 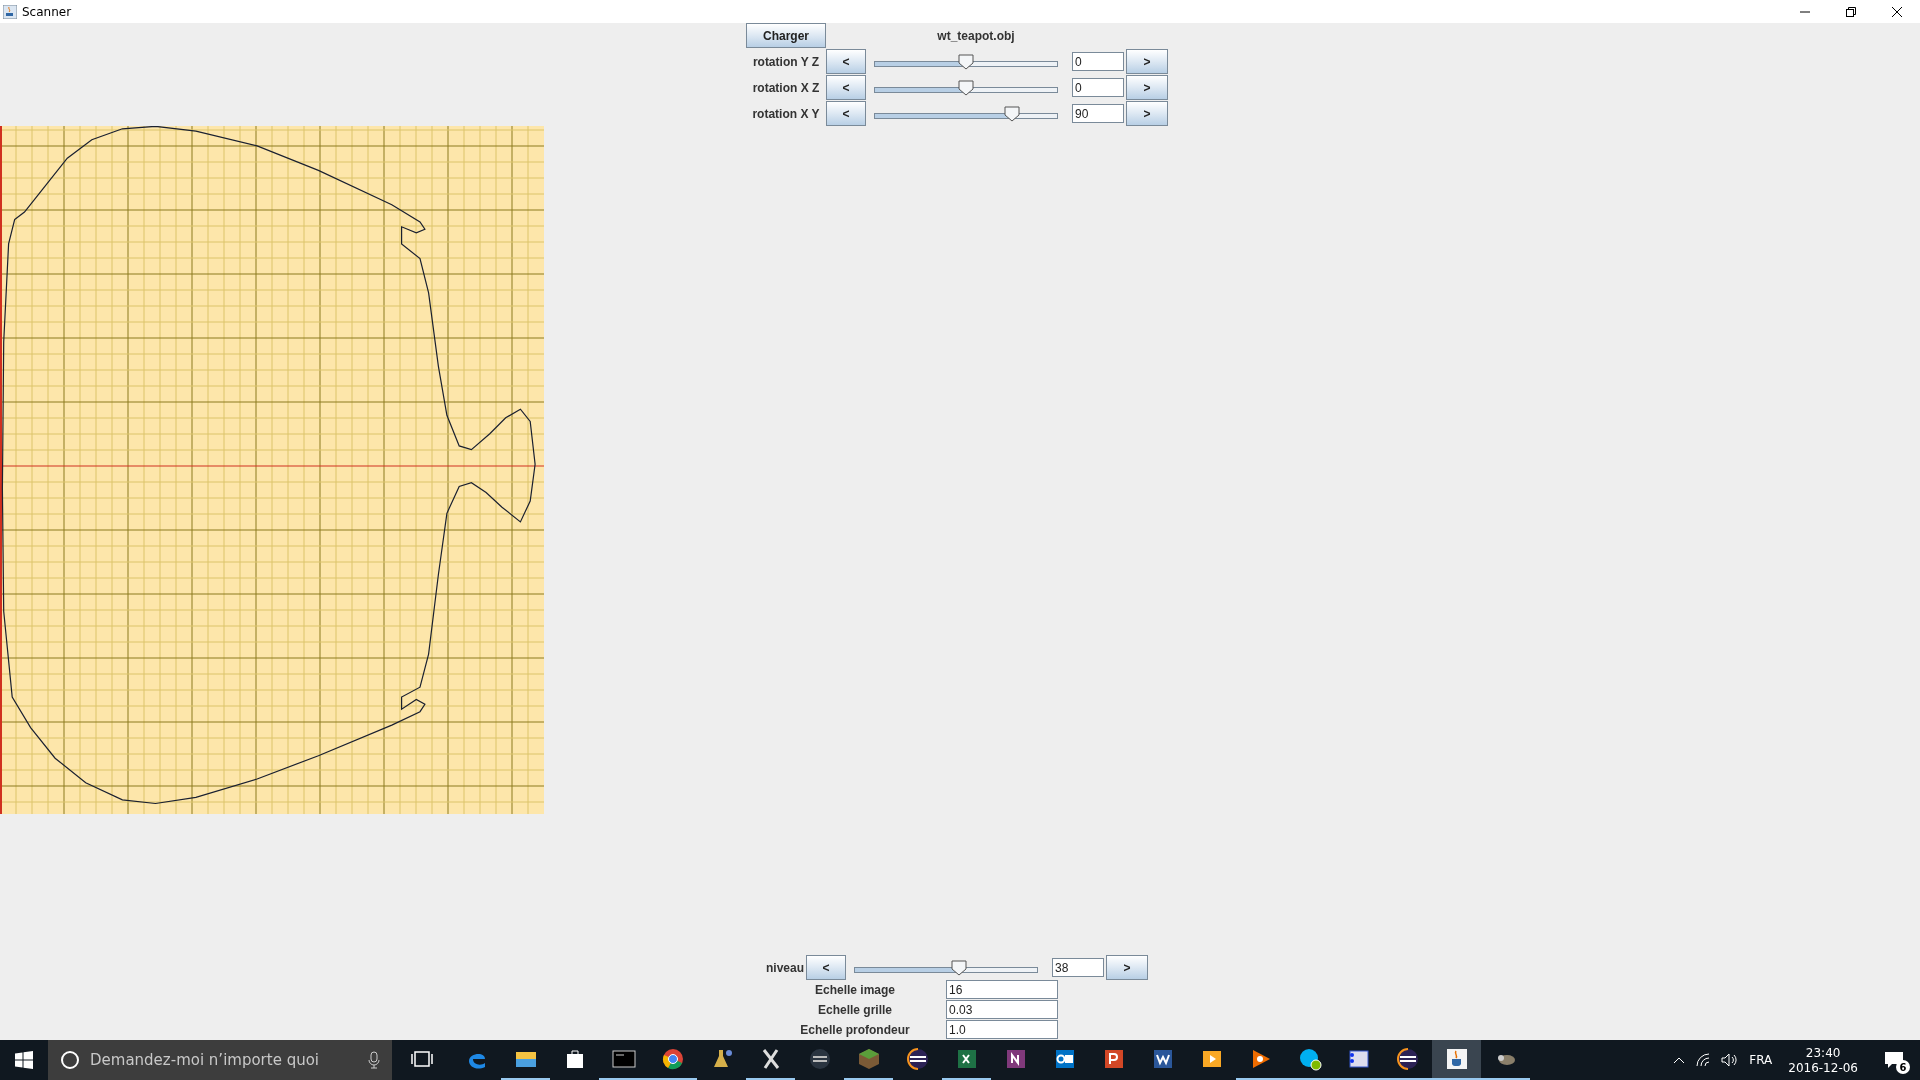 What do you see at coordinates (224, 1060) in the screenshot?
I see `search-field: Demandez-moi n’importe quoi` at bounding box center [224, 1060].